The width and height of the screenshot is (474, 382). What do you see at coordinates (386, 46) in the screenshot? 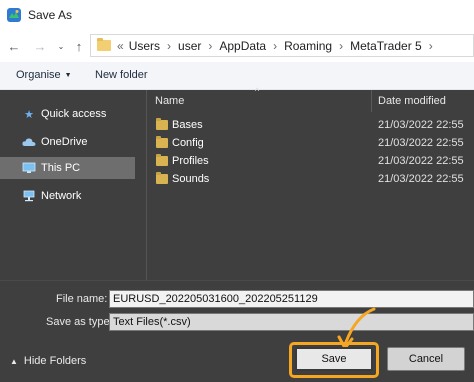
I see `breadcrumb-item: MetaTrader 5` at bounding box center [386, 46].